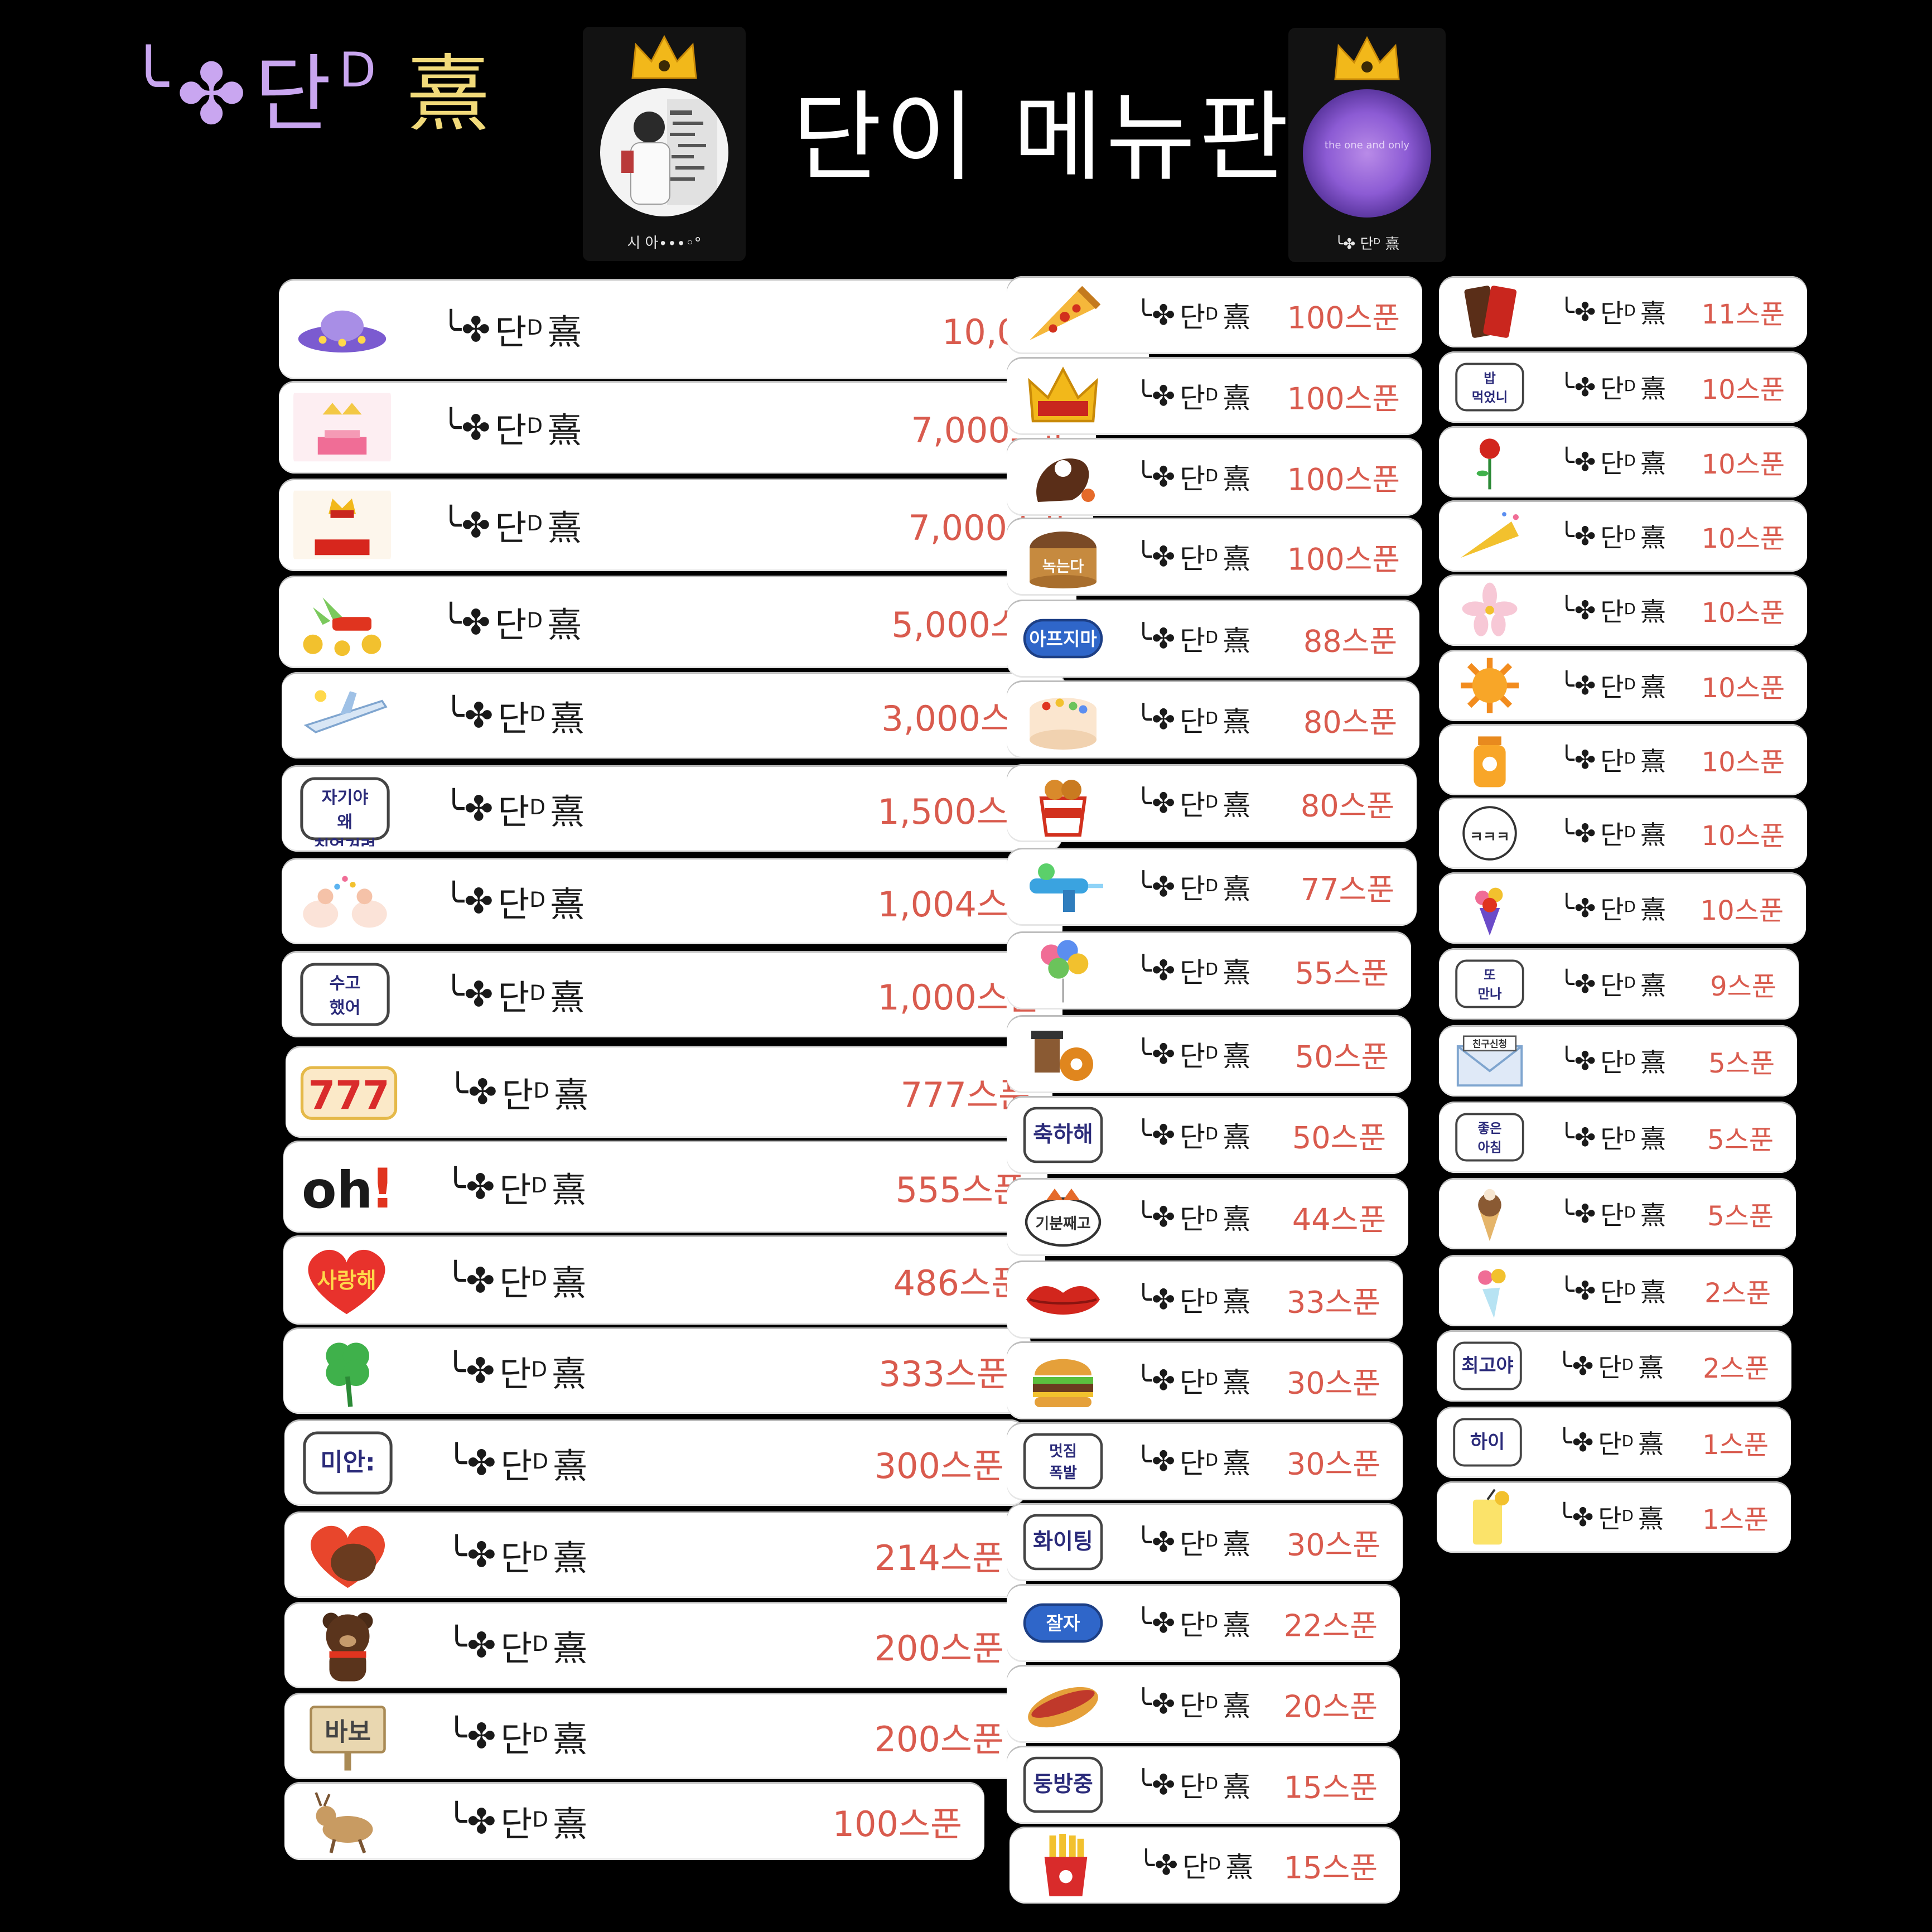 Image resolution: width=1932 pixels, height=1932 pixels. I want to click on gift-item: 또 만나 ╰✤ 단D 熹 9스푼, so click(1619, 984).